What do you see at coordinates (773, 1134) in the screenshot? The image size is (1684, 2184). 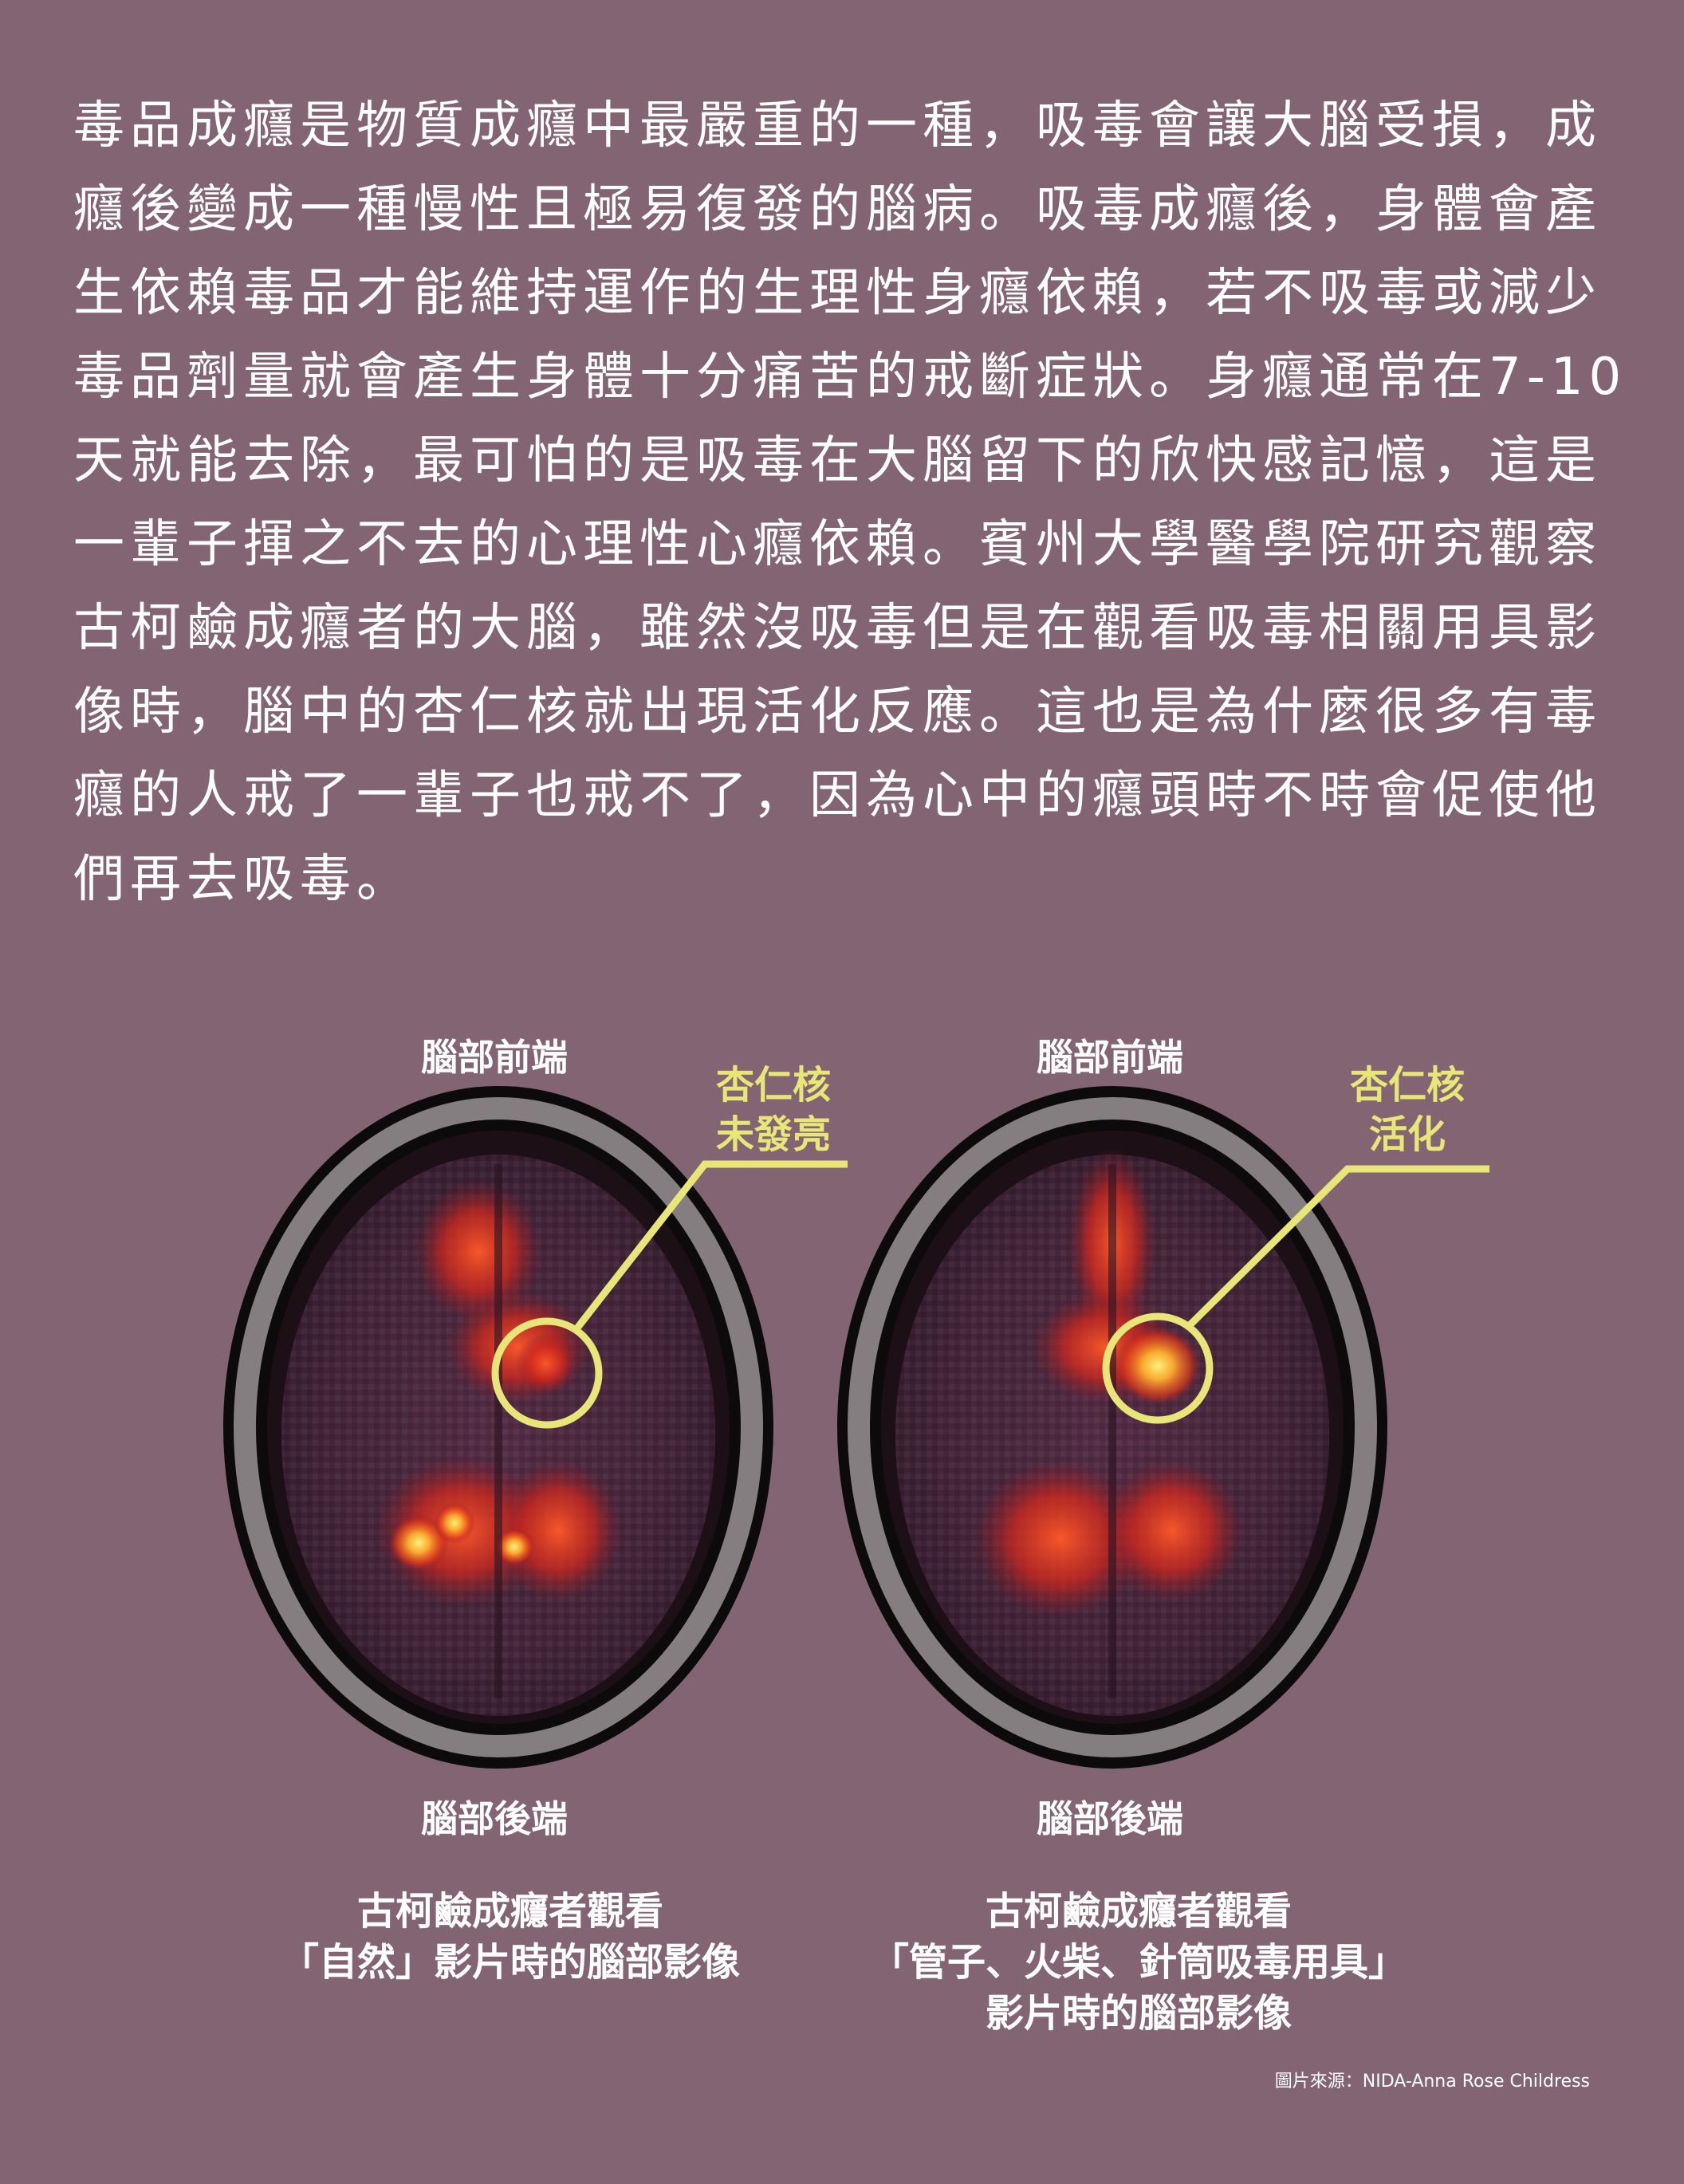 I see `left-callout-line: 未發亮` at bounding box center [773, 1134].